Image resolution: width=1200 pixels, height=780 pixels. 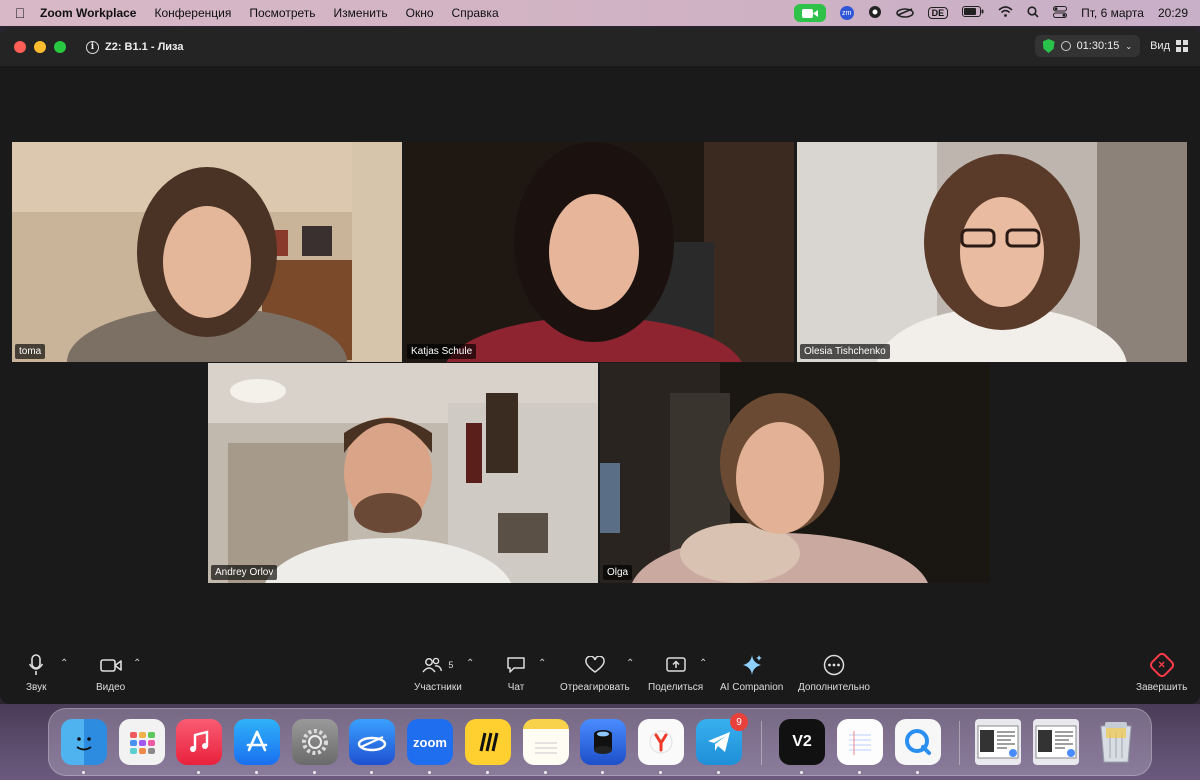 What do you see at coordinates (618, 572) in the screenshot?
I see `participant-name: Olga` at bounding box center [618, 572].